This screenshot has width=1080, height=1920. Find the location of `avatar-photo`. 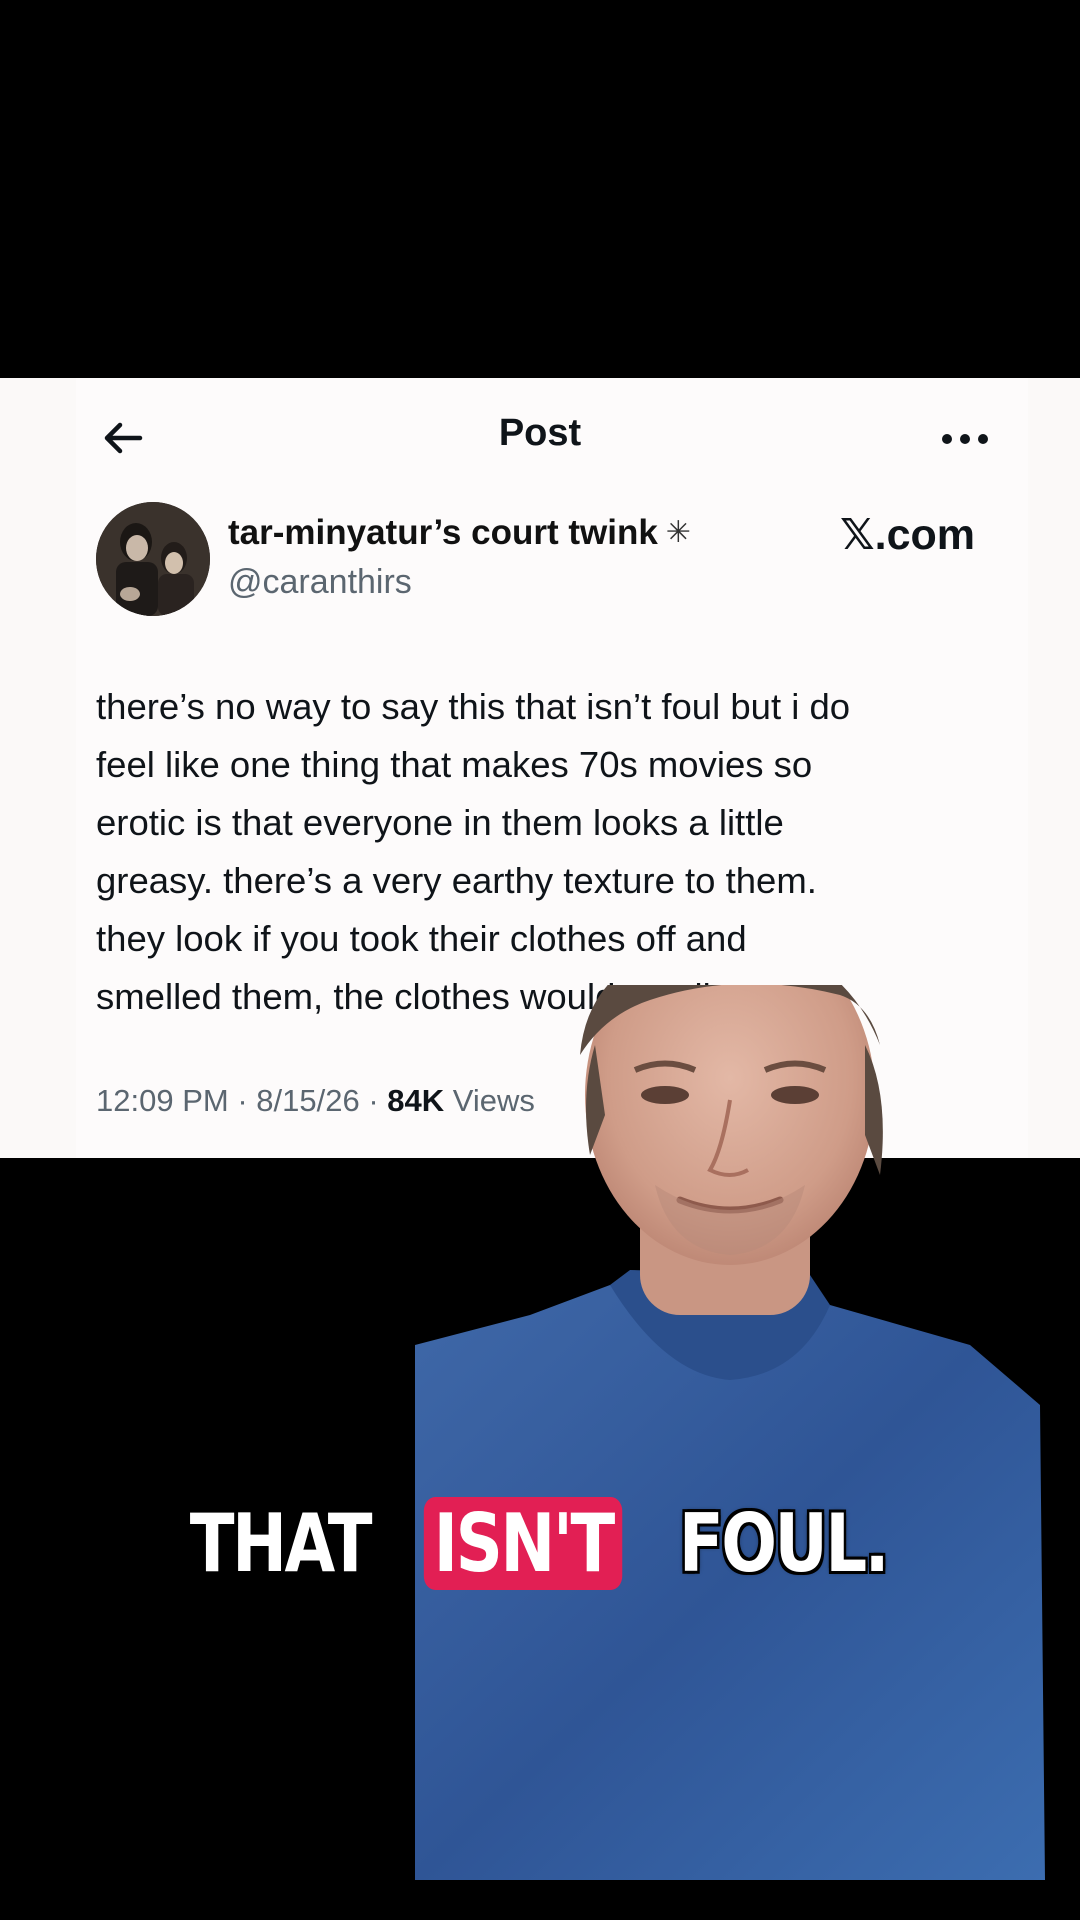

avatar-photo is located at coordinates (153, 559).